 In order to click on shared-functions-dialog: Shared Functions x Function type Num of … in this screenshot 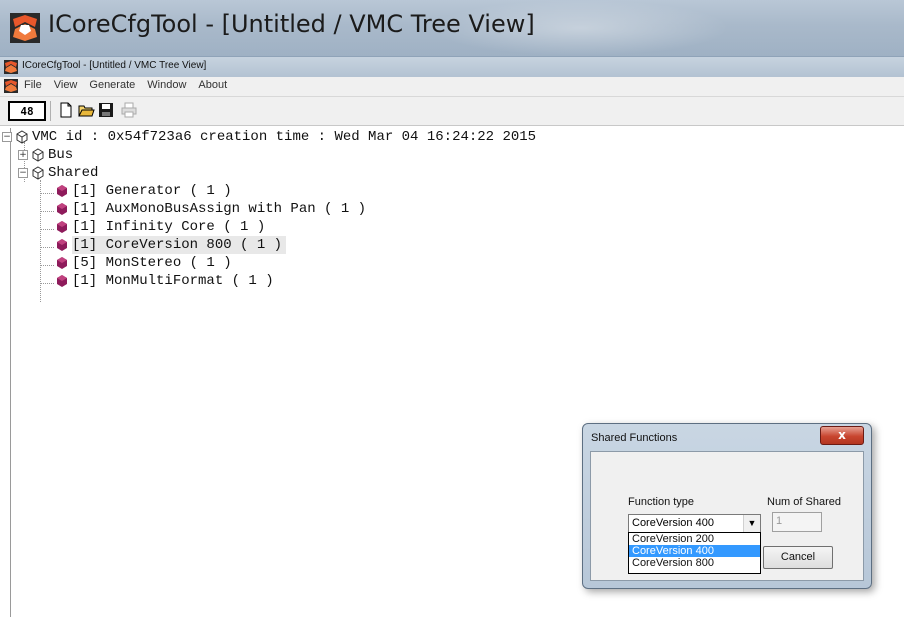, I will do `click(727, 506)`.